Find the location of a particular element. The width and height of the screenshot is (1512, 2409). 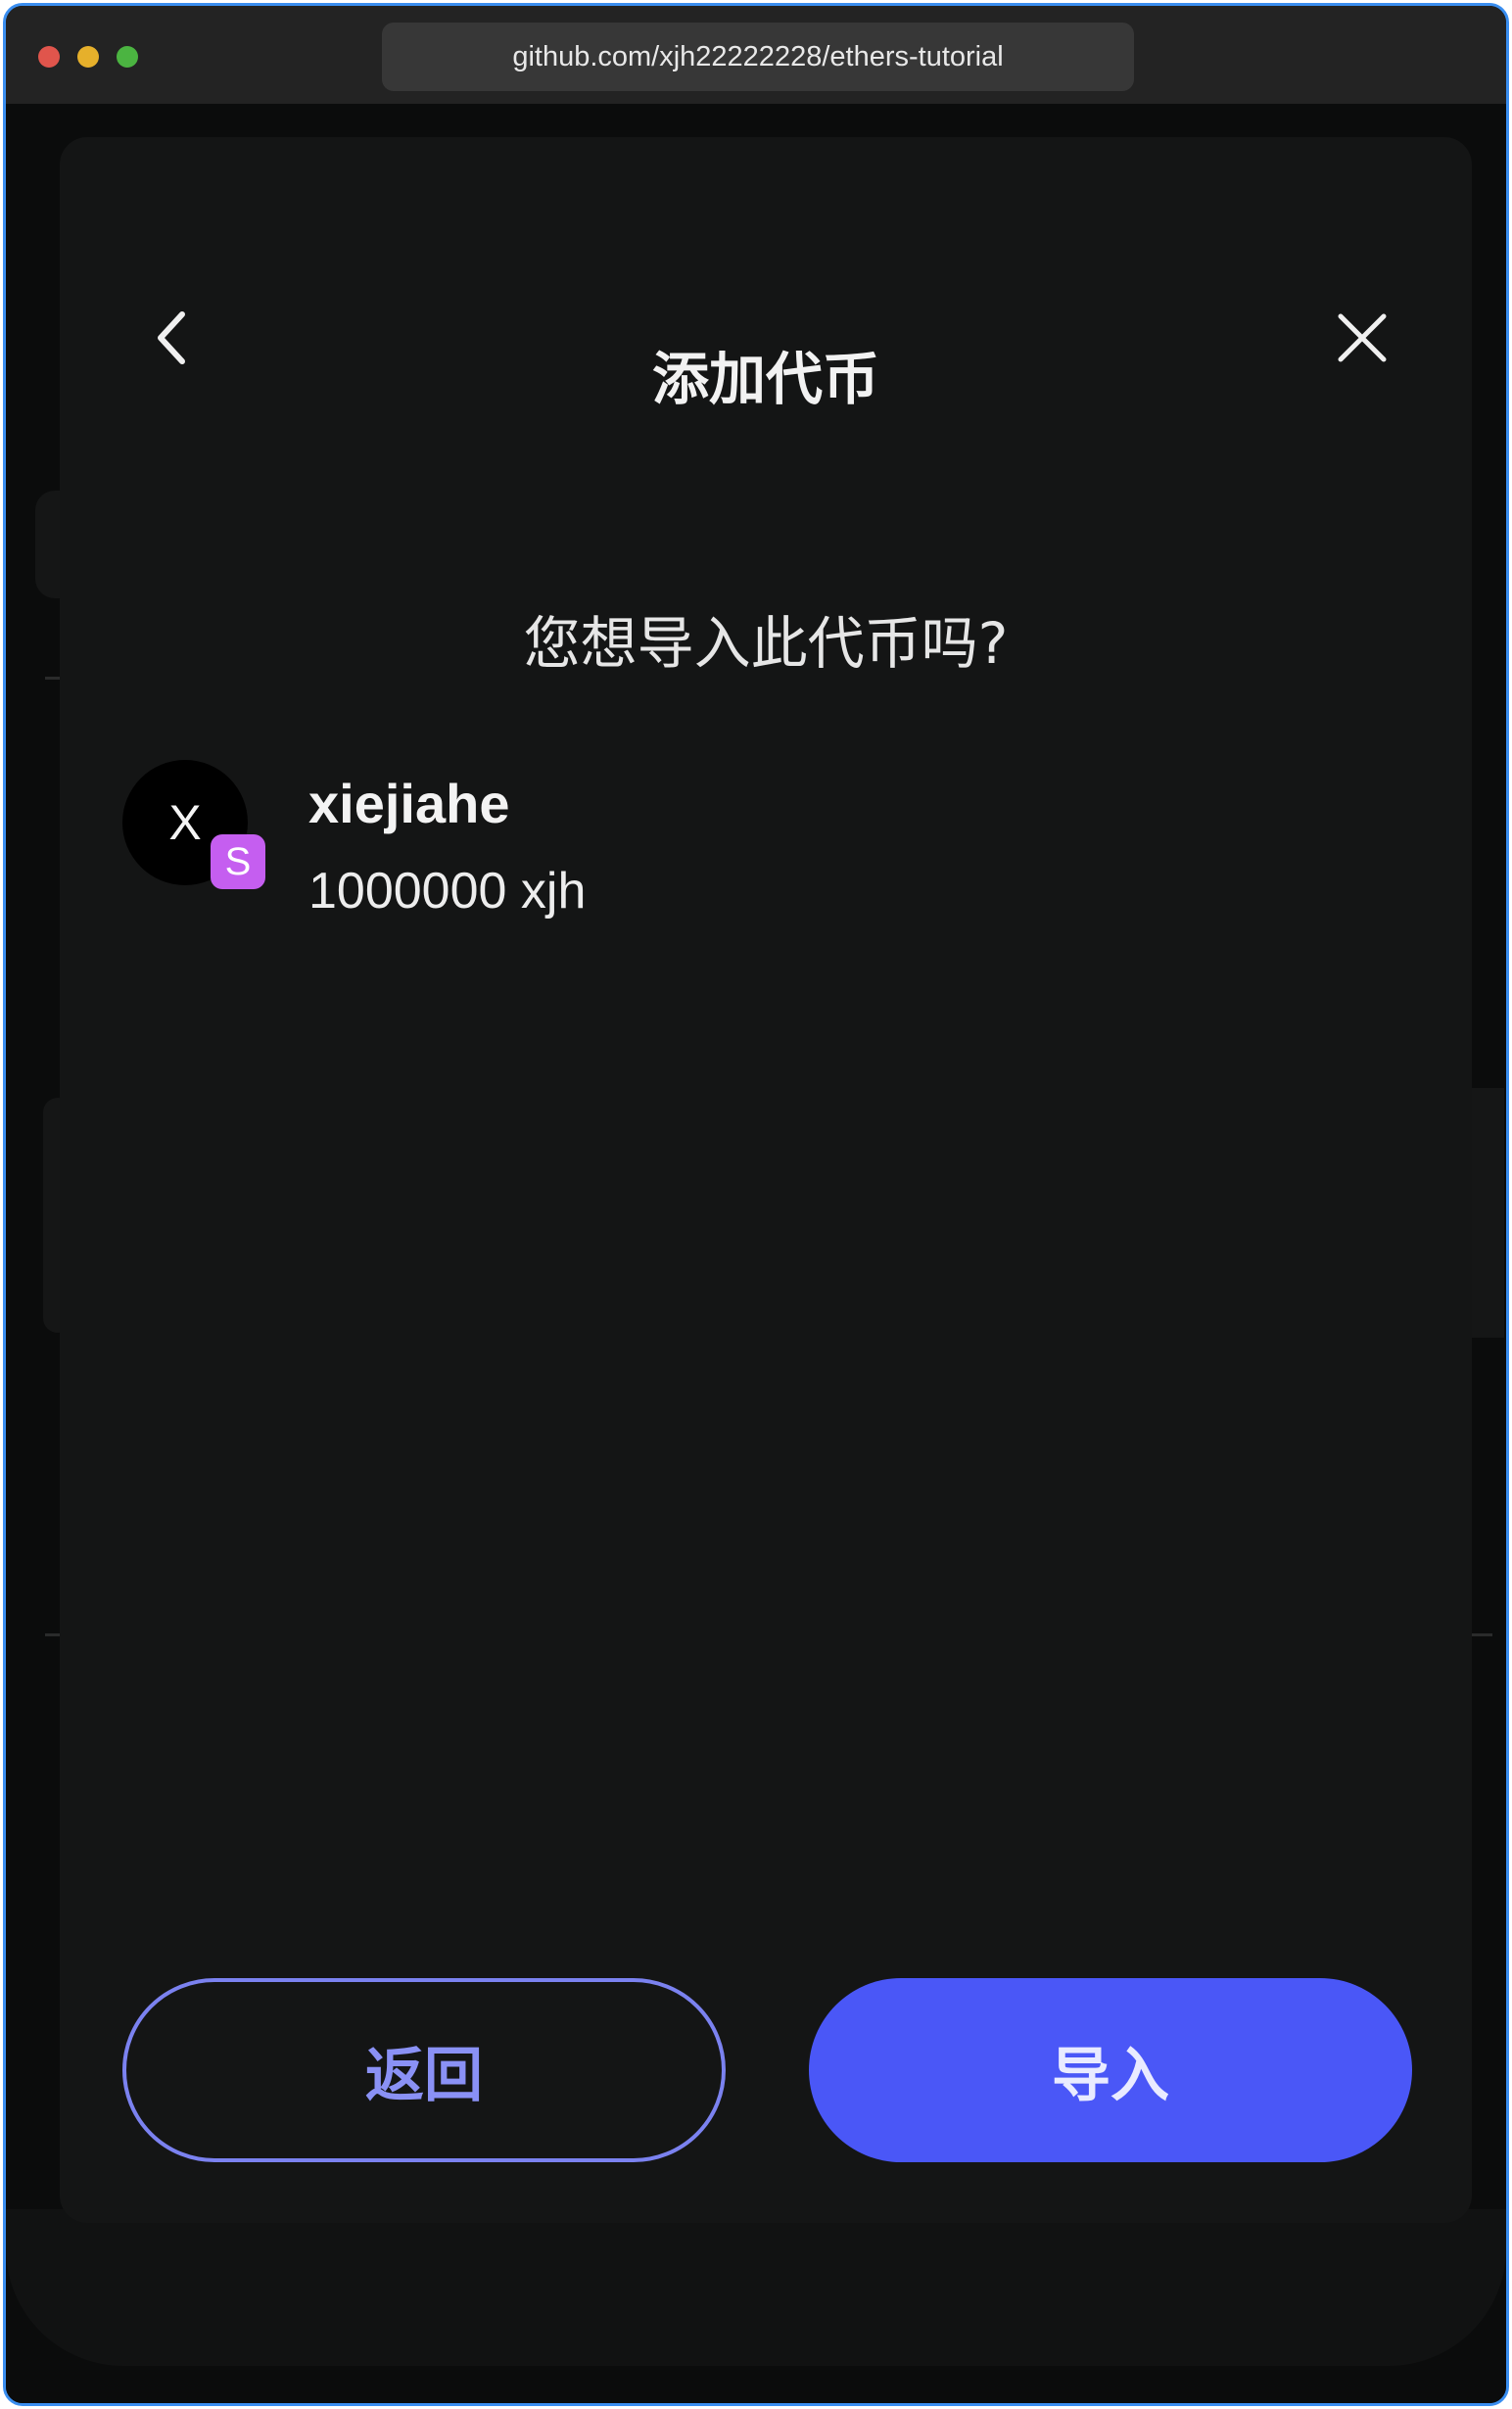

token-amount: 1000000 xjh is located at coordinates (448, 892).